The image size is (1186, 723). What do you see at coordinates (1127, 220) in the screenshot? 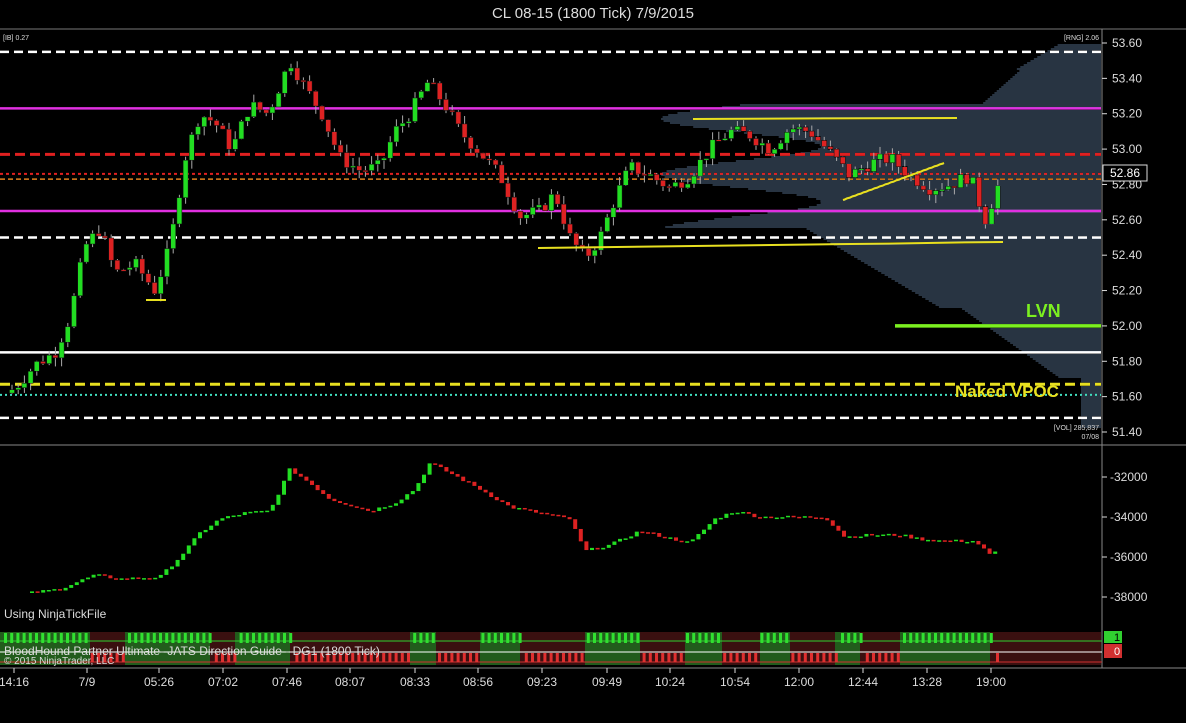
I see `price-tick-label: 52.60` at bounding box center [1127, 220].